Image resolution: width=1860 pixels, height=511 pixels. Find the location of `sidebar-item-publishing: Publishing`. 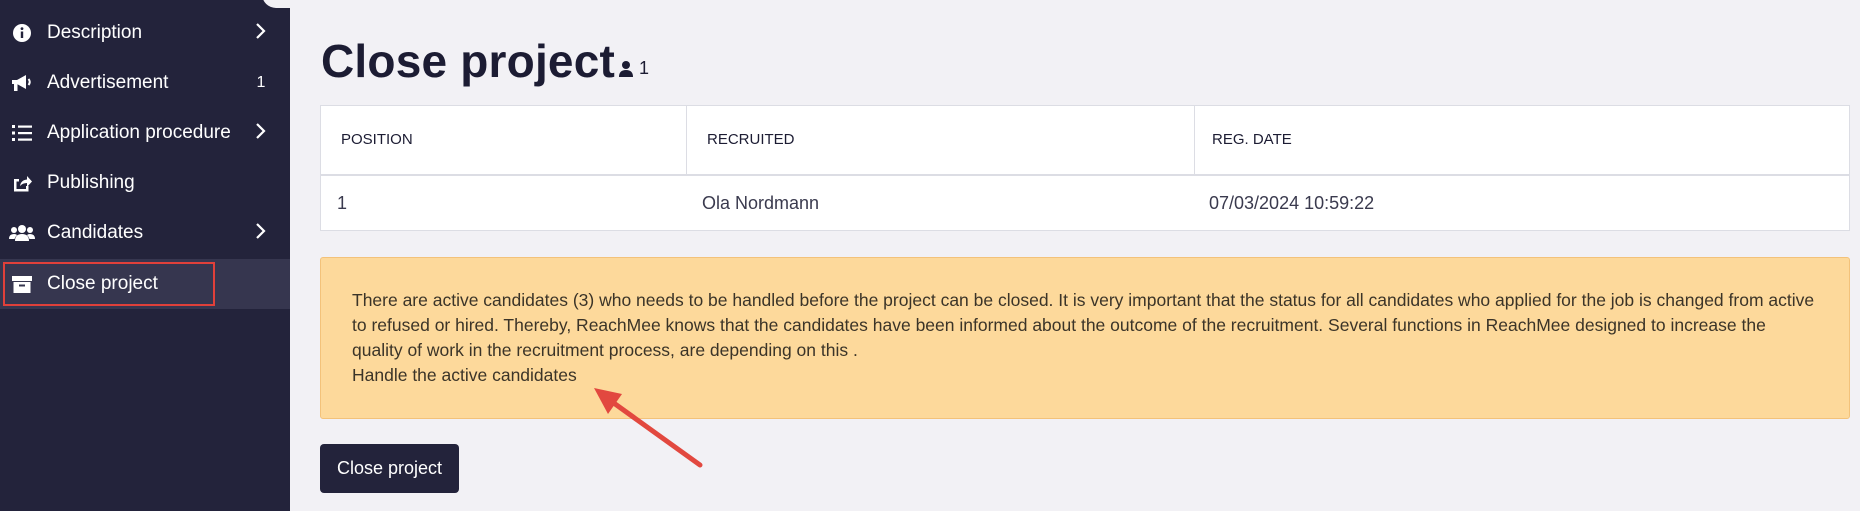

sidebar-item-publishing: Publishing is located at coordinates (145, 183).